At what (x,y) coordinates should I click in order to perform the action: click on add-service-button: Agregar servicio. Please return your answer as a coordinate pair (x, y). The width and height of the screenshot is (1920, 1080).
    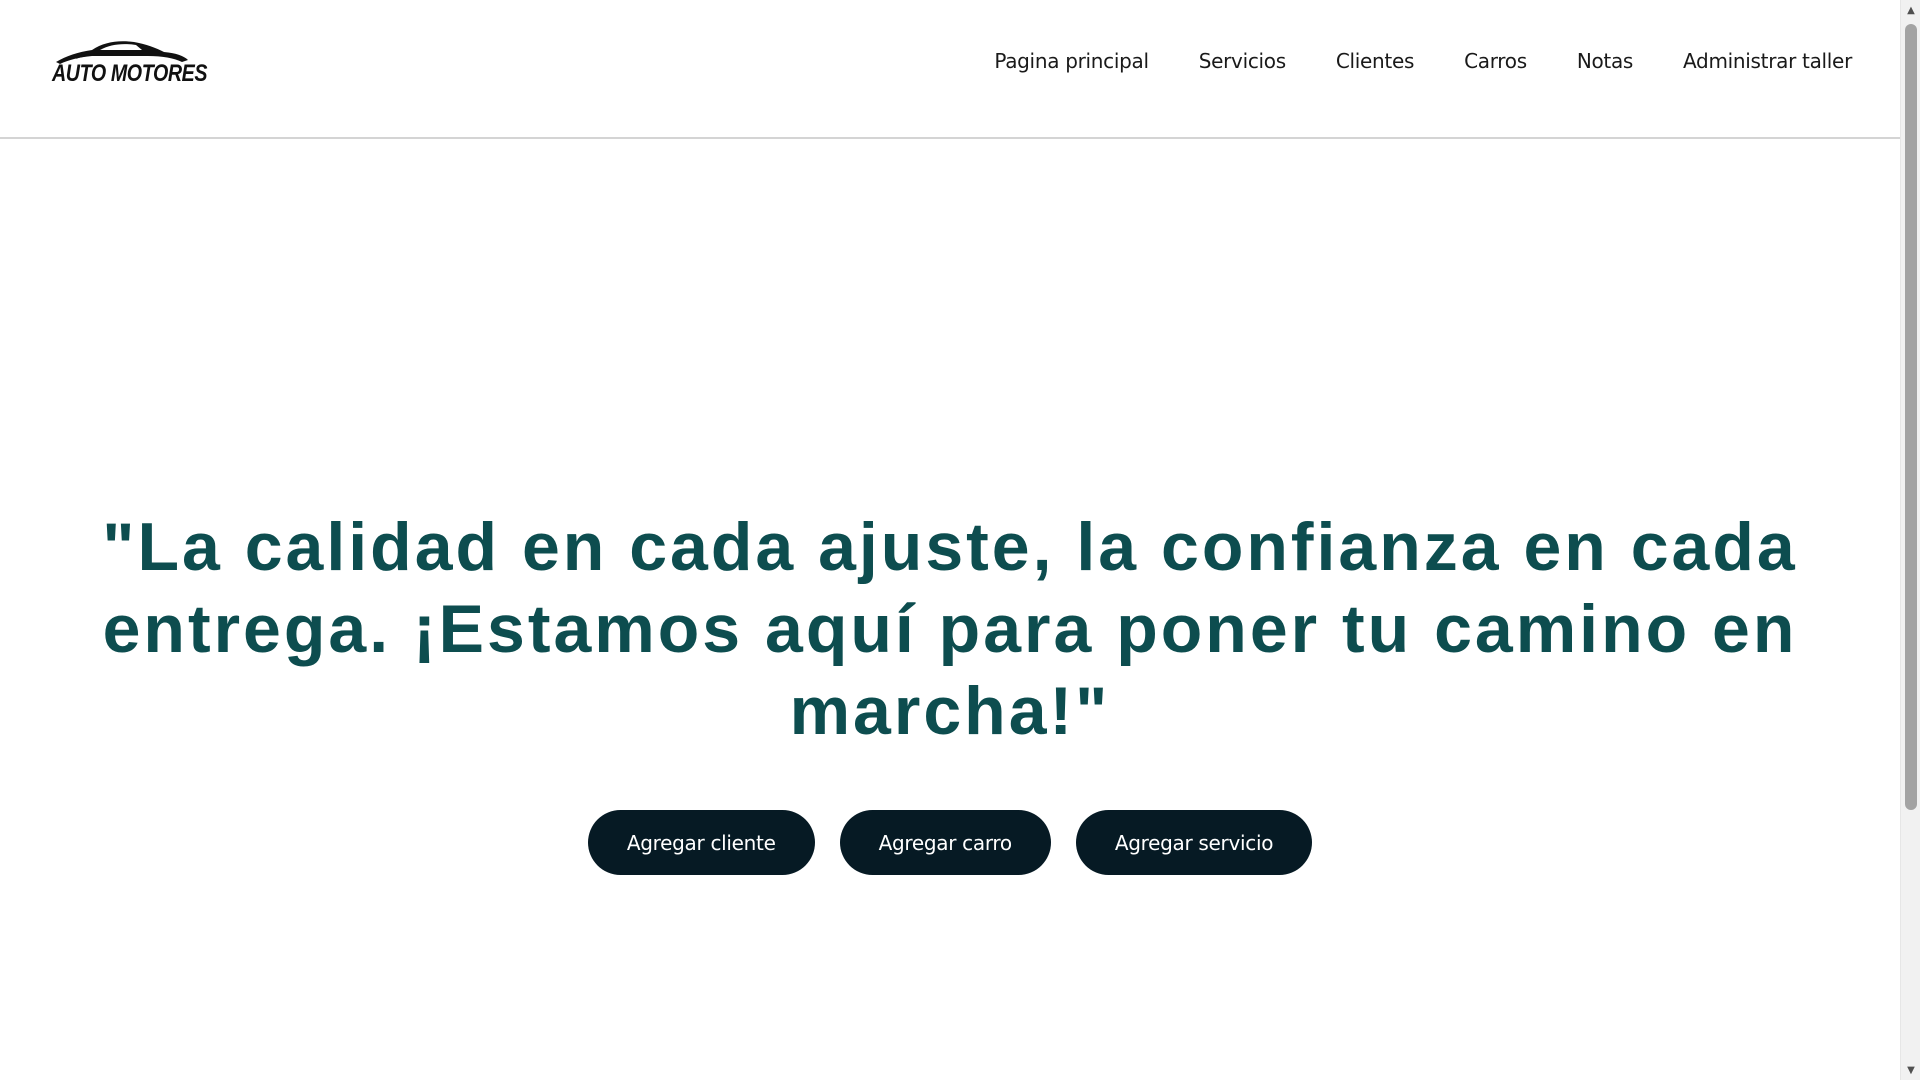
    Looking at the image, I should click on (1194, 842).